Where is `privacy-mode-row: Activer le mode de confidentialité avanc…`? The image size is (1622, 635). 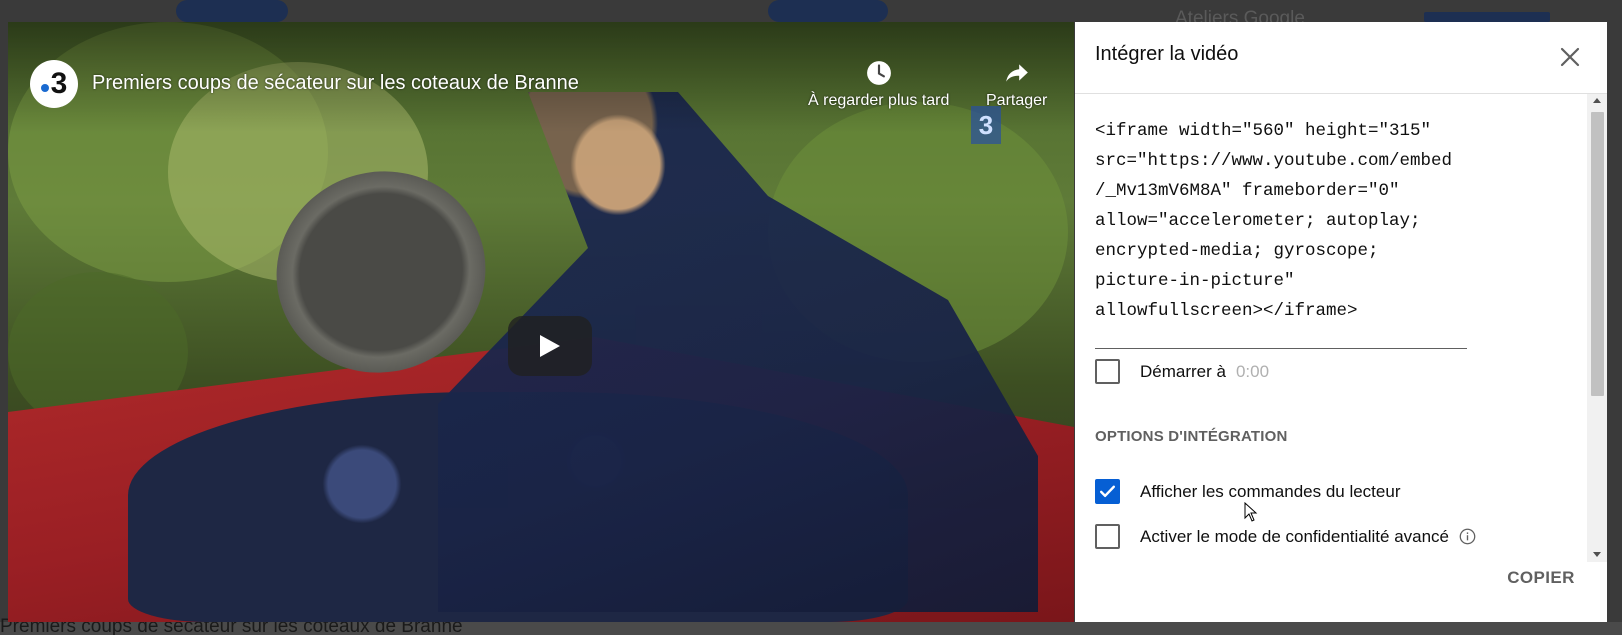 privacy-mode-row: Activer le mode de confidentialité avanc… is located at coordinates (1285, 536).